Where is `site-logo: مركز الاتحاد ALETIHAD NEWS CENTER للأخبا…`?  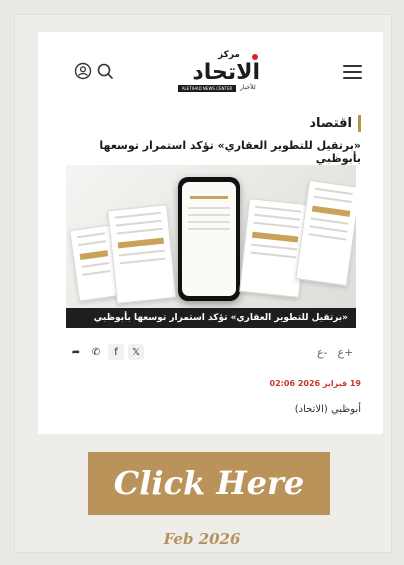
site-logo: مركز الاتحاد ALETIHAD NEWS CENTER للأخبا… is located at coordinates (221, 73).